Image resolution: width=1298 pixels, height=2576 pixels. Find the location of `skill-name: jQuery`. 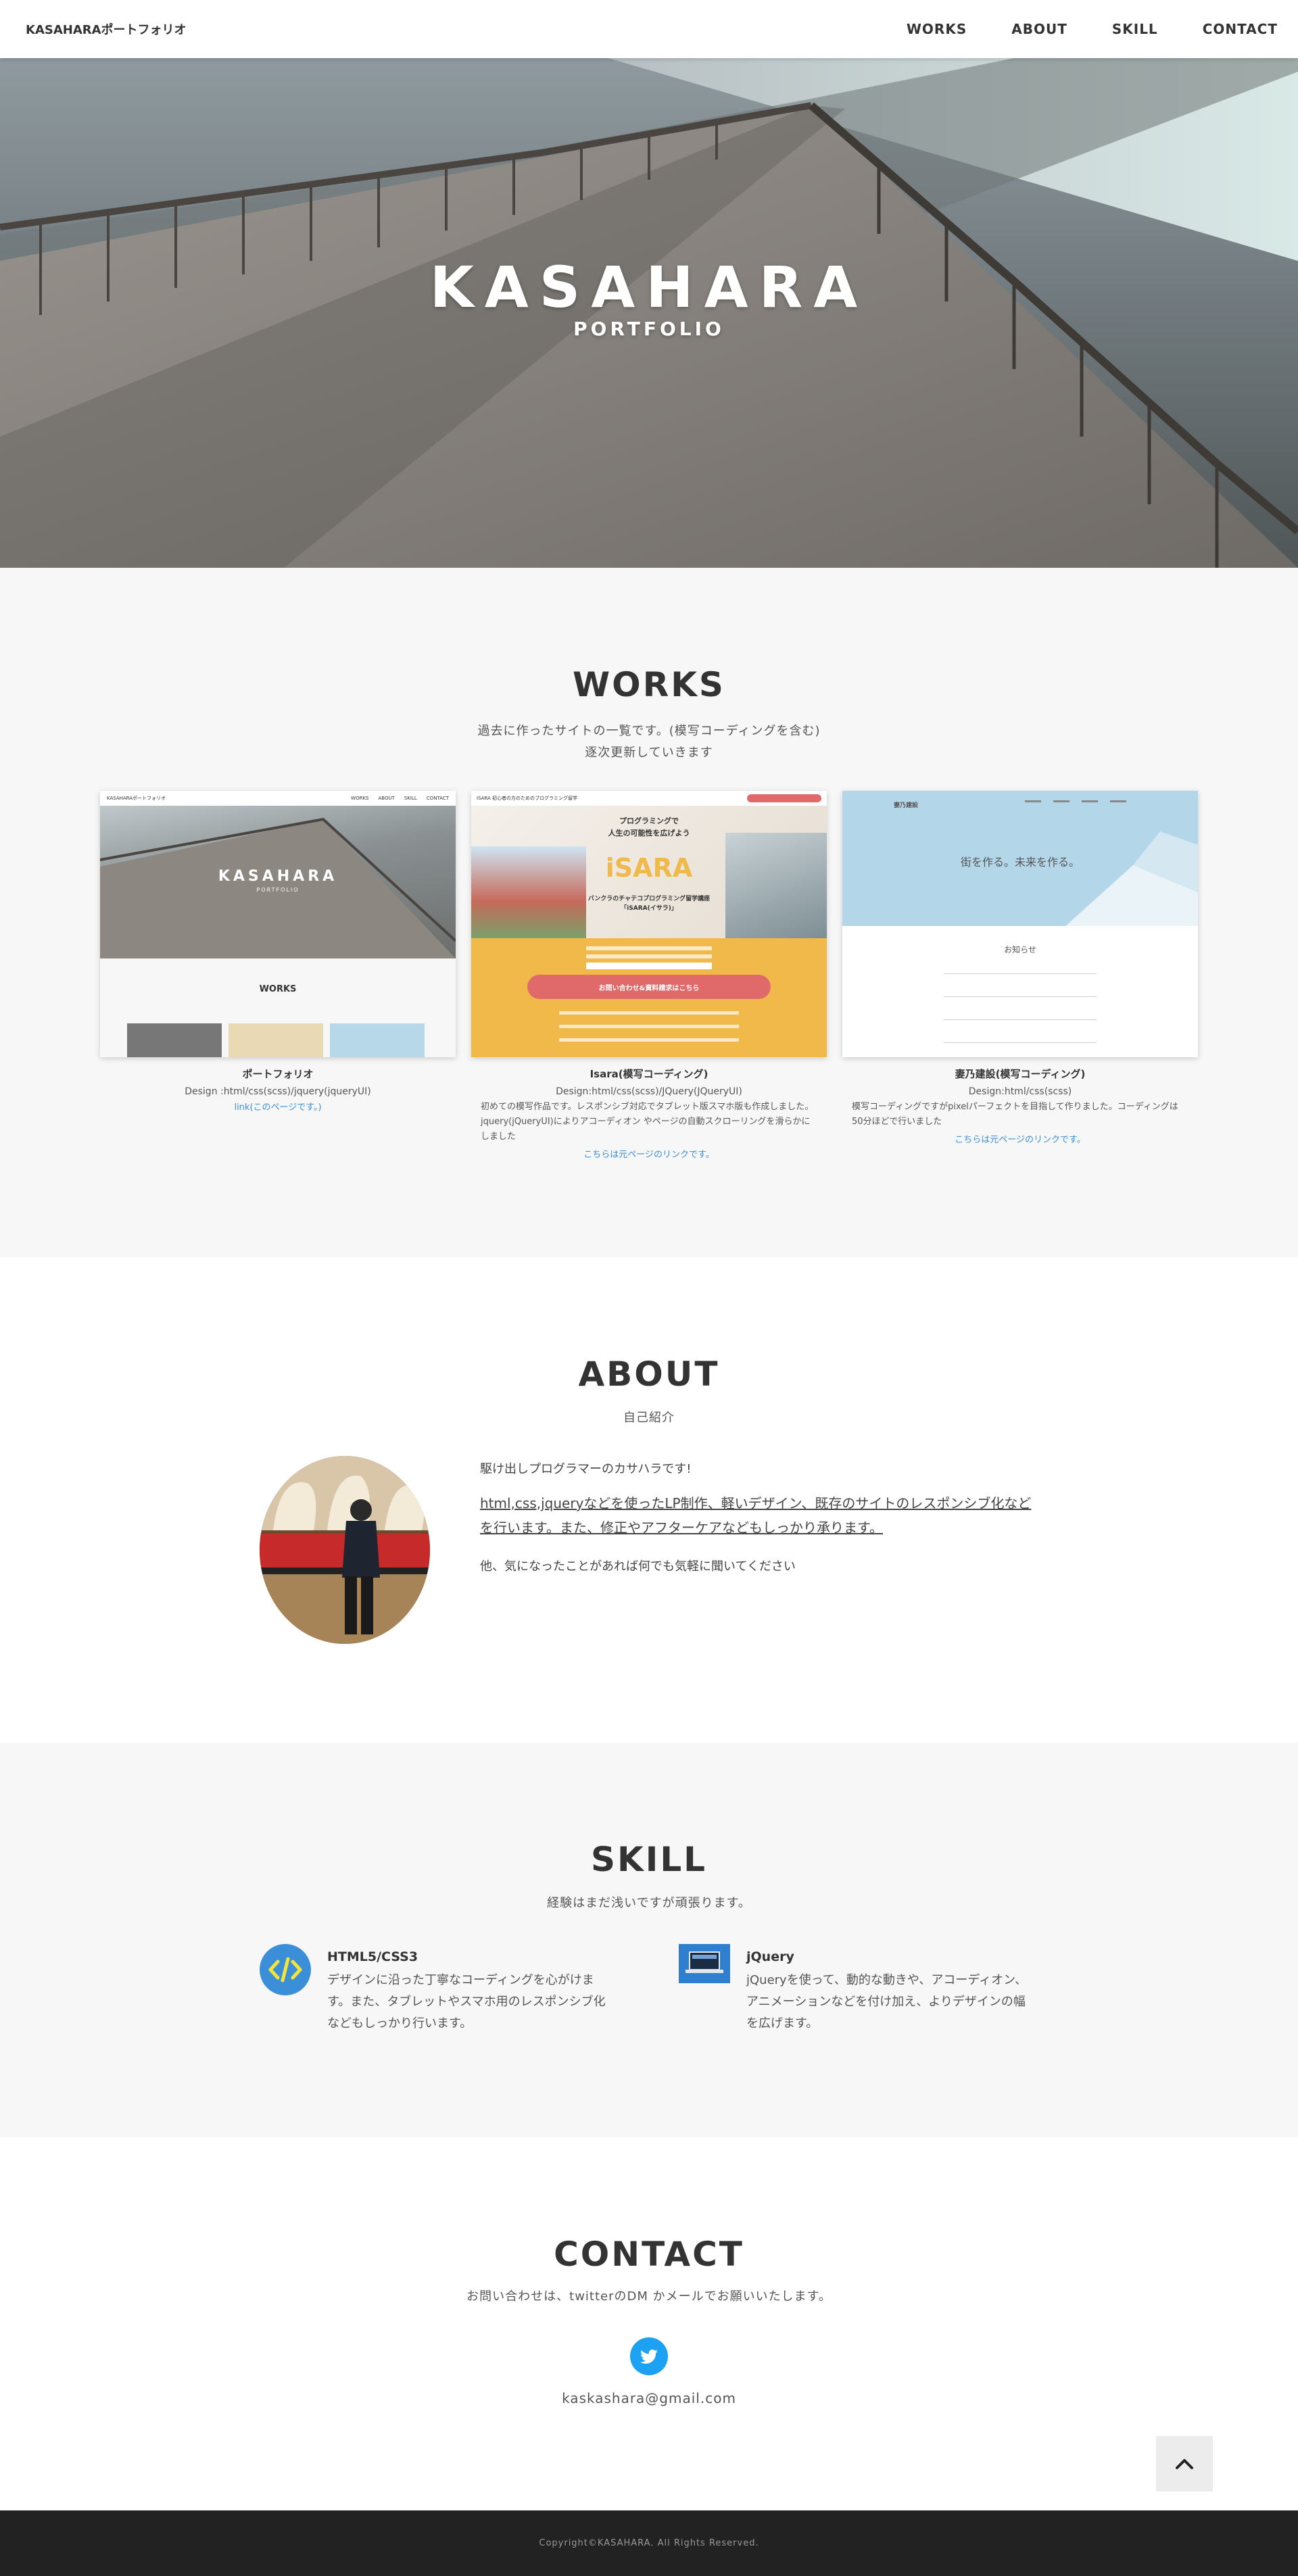

skill-name: jQuery is located at coordinates (770, 1956).